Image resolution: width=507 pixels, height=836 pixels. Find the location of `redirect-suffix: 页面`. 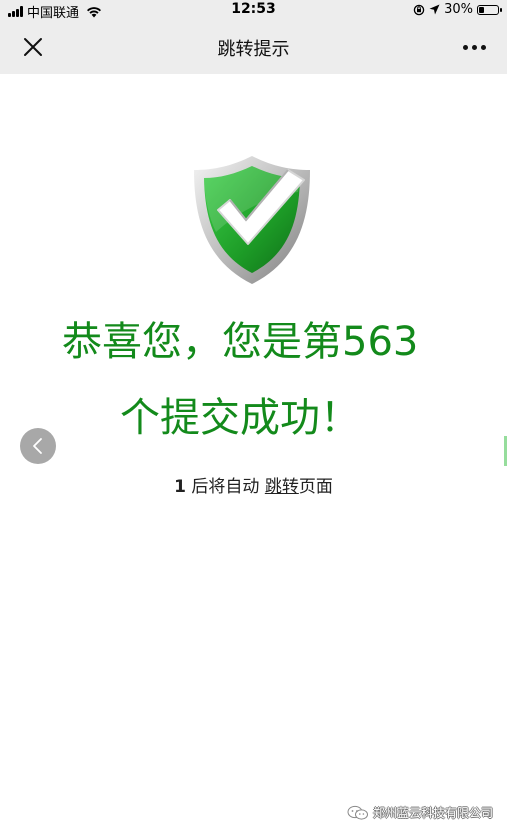

redirect-suffix: 页面 is located at coordinates (315, 487).